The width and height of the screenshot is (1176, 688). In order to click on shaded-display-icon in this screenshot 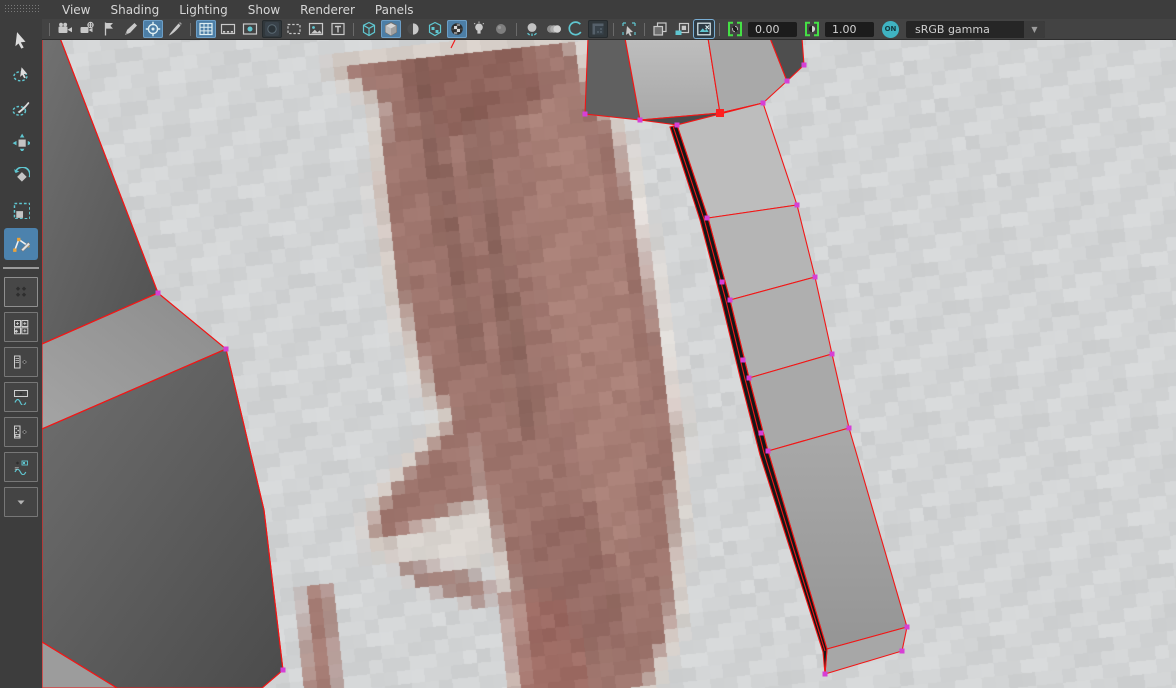, I will do `click(391, 29)`.